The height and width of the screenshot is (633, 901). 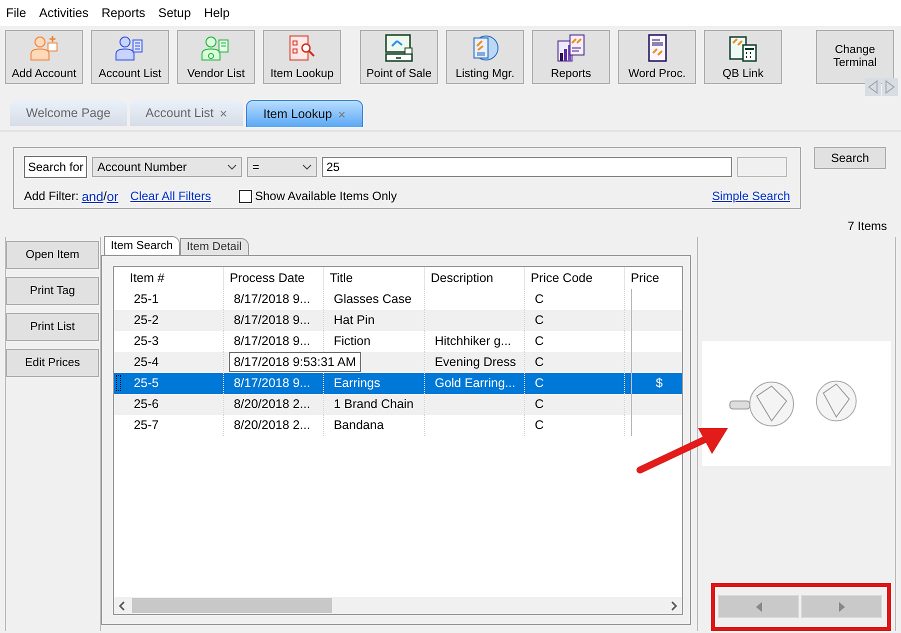 I want to click on or-link: or, so click(x=112, y=196).